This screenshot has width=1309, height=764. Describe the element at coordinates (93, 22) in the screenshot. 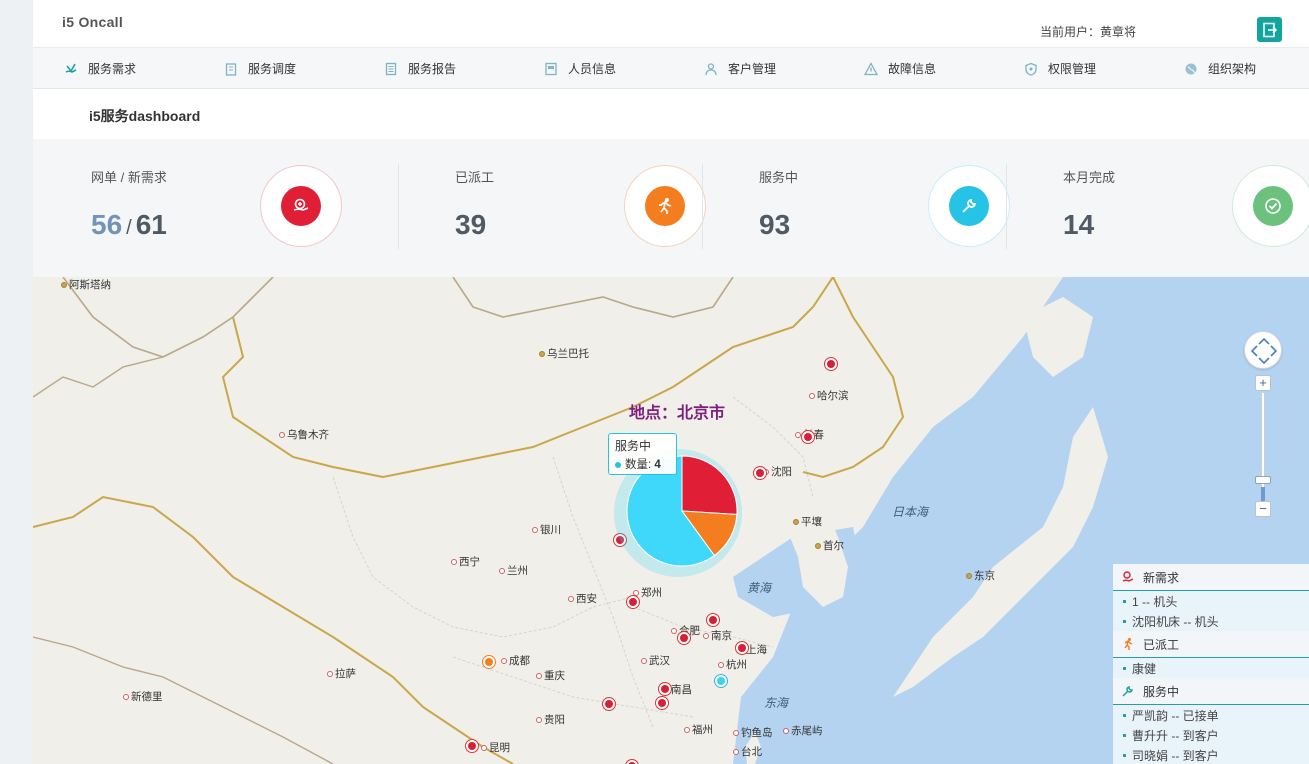

I see `app-title: i5 Oncall` at that location.